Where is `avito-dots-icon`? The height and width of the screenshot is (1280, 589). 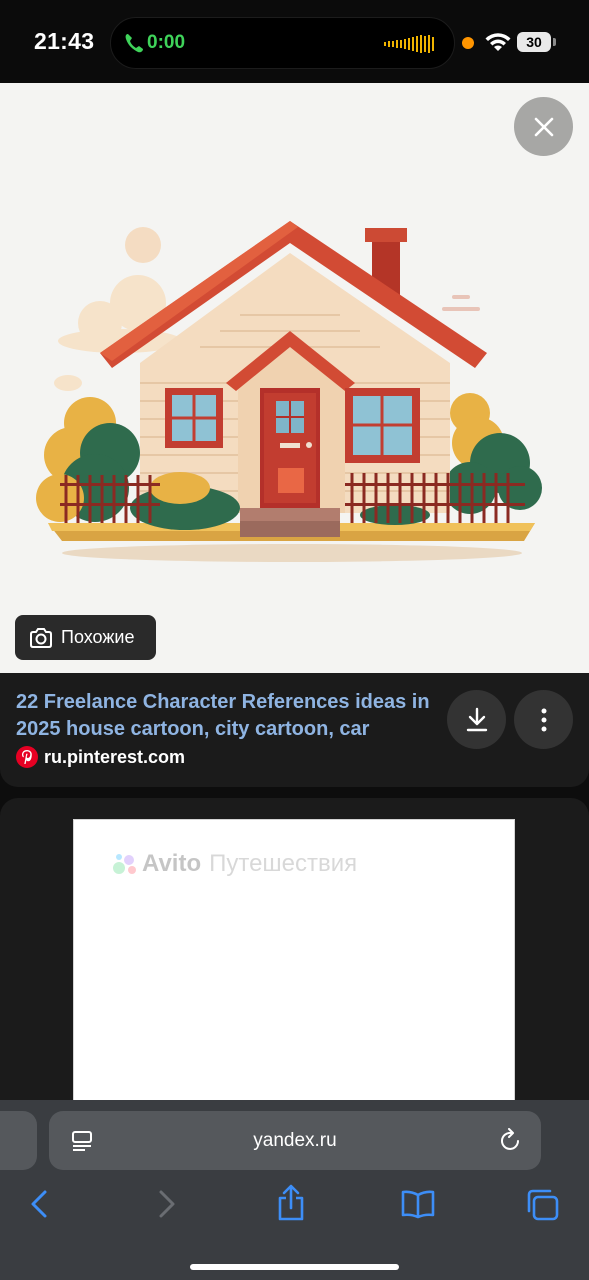 avito-dots-icon is located at coordinates (124, 864).